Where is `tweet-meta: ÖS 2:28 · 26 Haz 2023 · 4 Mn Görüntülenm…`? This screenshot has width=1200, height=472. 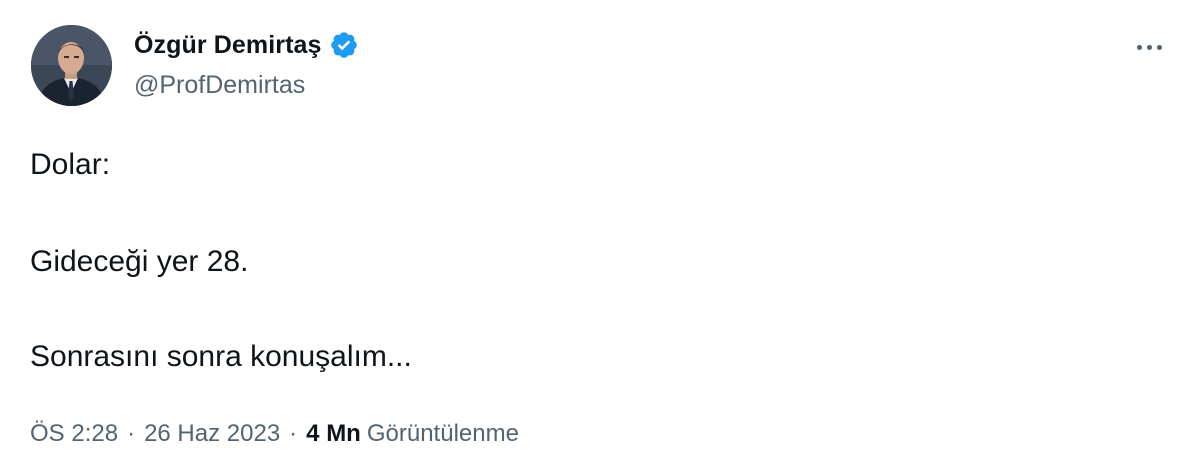
tweet-meta: ÖS 2:28 · 26 Haz 2023 · 4 Mn Görüntülenm… is located at coordinates (274, 434).